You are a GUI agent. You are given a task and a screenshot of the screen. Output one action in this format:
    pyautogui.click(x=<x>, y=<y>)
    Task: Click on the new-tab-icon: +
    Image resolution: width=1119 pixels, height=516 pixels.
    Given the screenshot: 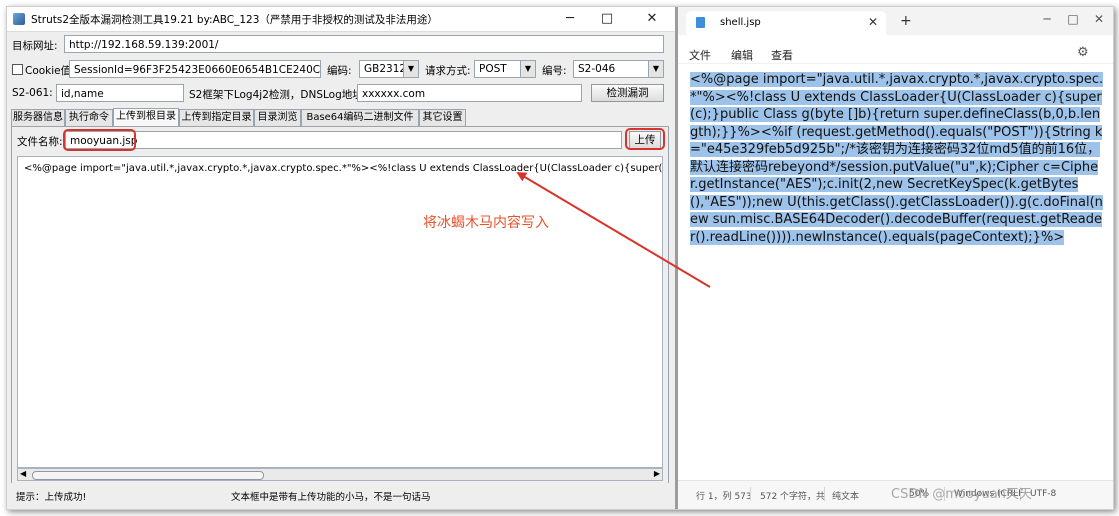 What is the action you would take?
    pyautogui.click(x=906, y=21)
    